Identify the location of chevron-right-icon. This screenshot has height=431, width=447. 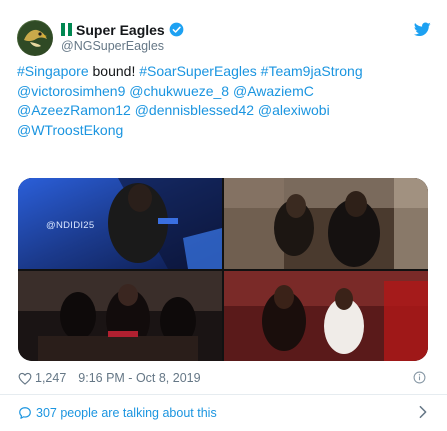
(423, 412).